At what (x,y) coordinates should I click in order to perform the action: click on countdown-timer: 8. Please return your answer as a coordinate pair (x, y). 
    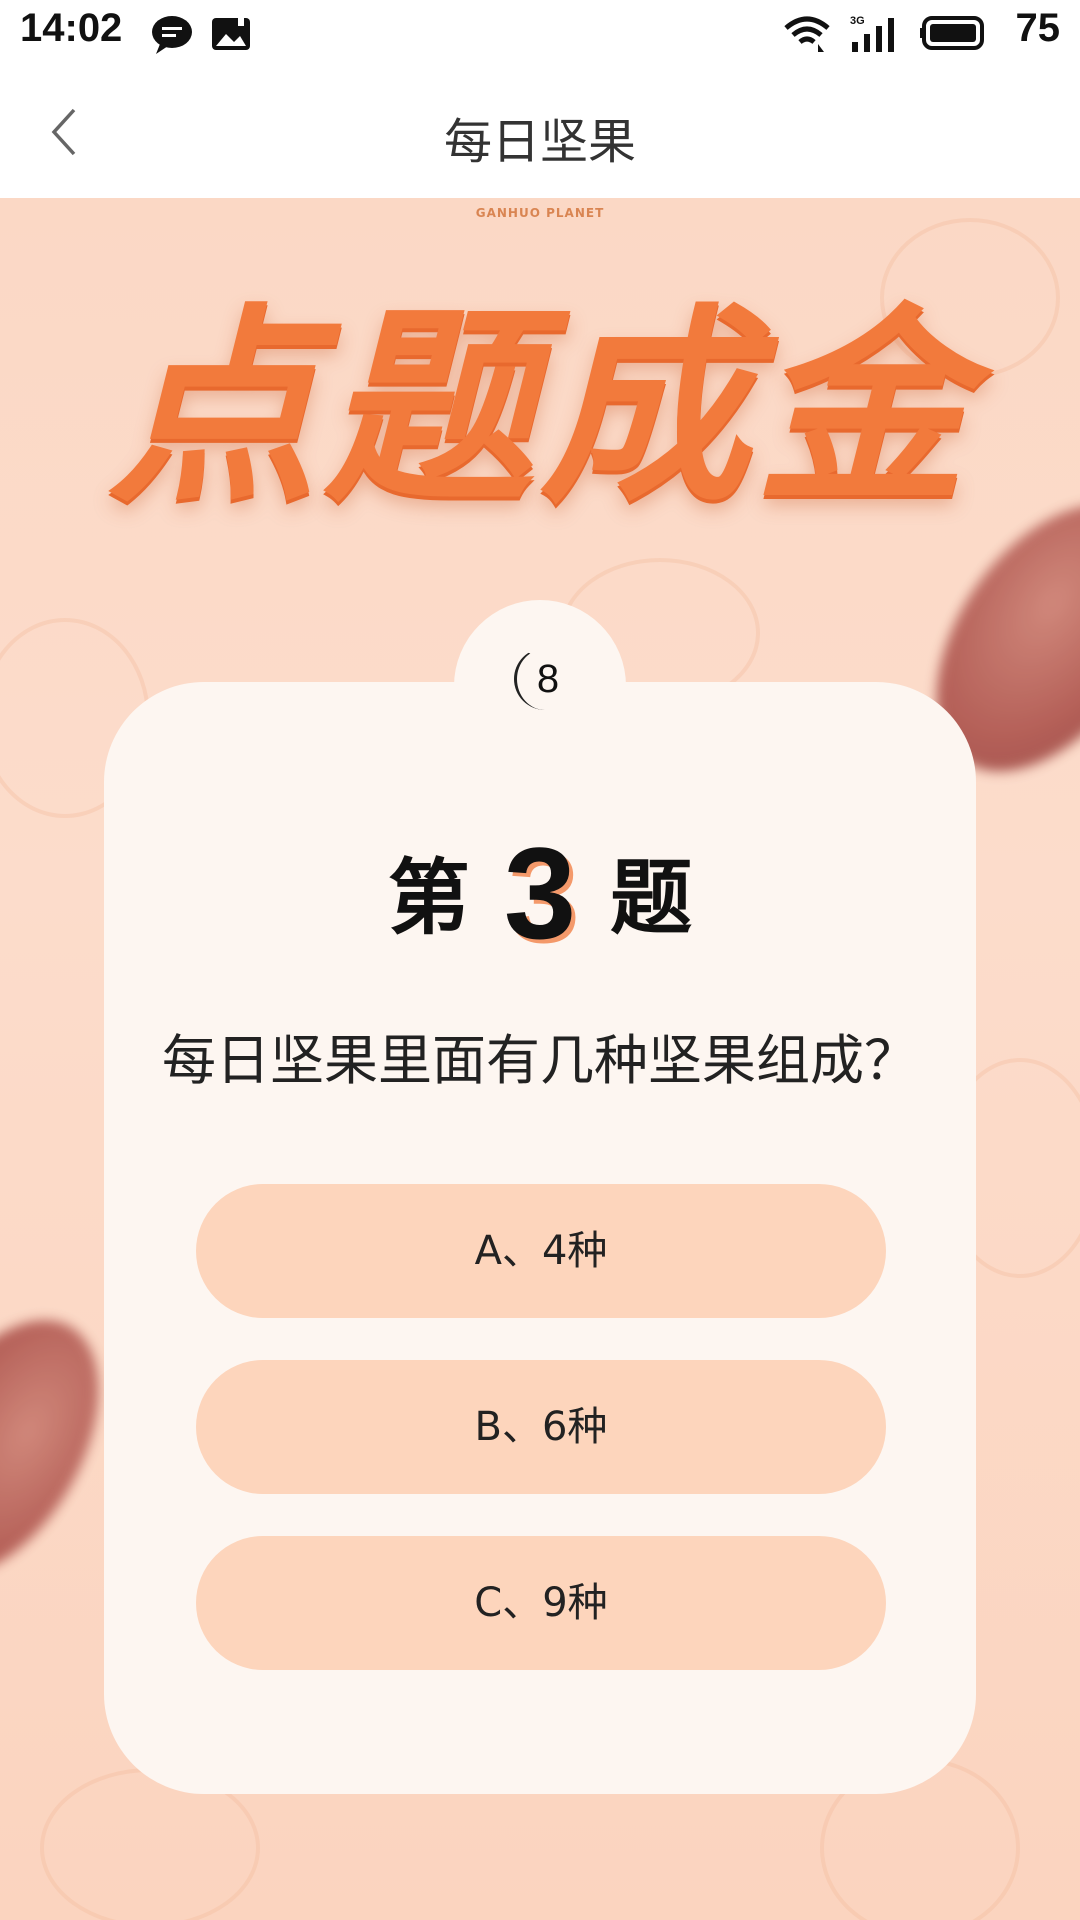
    Looking at the image, I should click on (545, 679).